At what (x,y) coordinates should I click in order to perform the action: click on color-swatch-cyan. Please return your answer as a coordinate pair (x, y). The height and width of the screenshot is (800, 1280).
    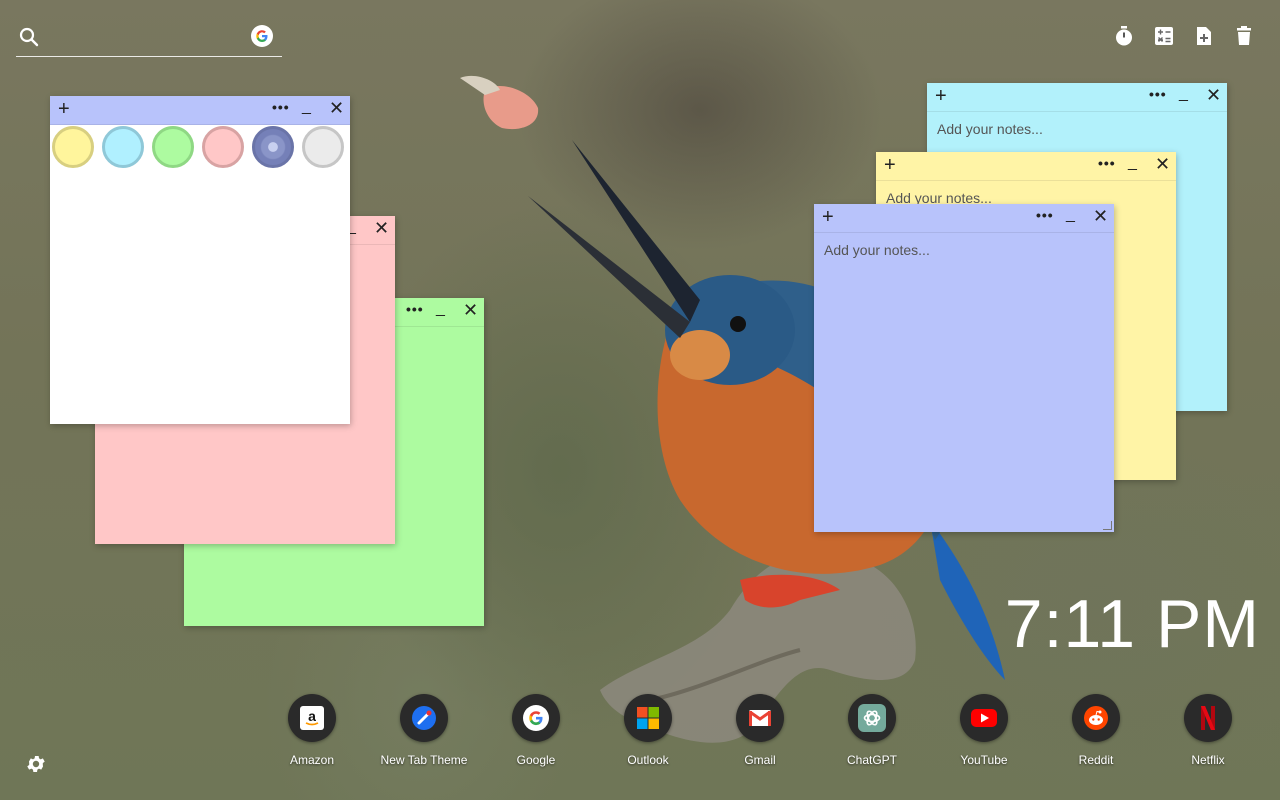
    Looking at the image, I should click on (123, 147).